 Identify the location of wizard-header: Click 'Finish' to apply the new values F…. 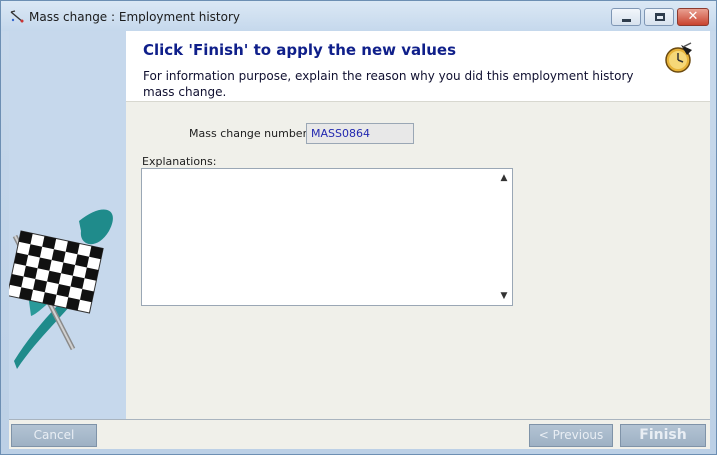
(418, 66).